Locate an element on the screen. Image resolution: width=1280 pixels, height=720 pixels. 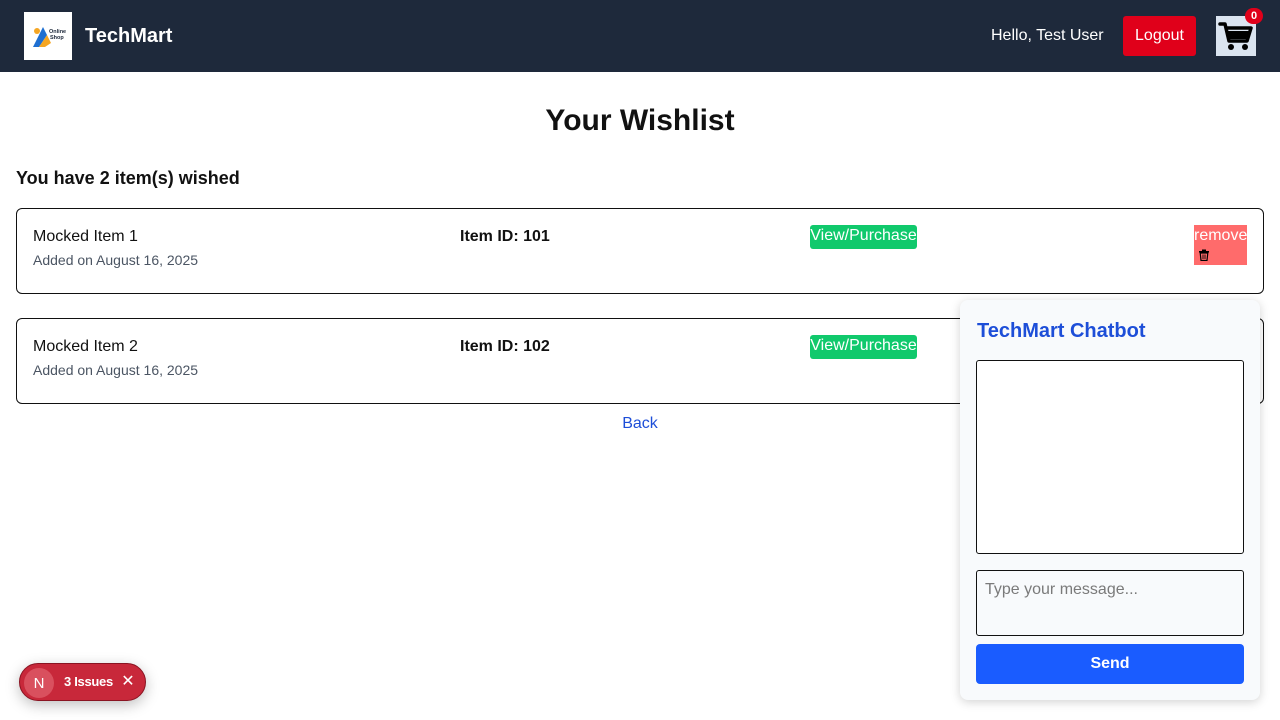
dev-issues-badge: N 3 Issues ✕ is located at coordinates (82, 682).